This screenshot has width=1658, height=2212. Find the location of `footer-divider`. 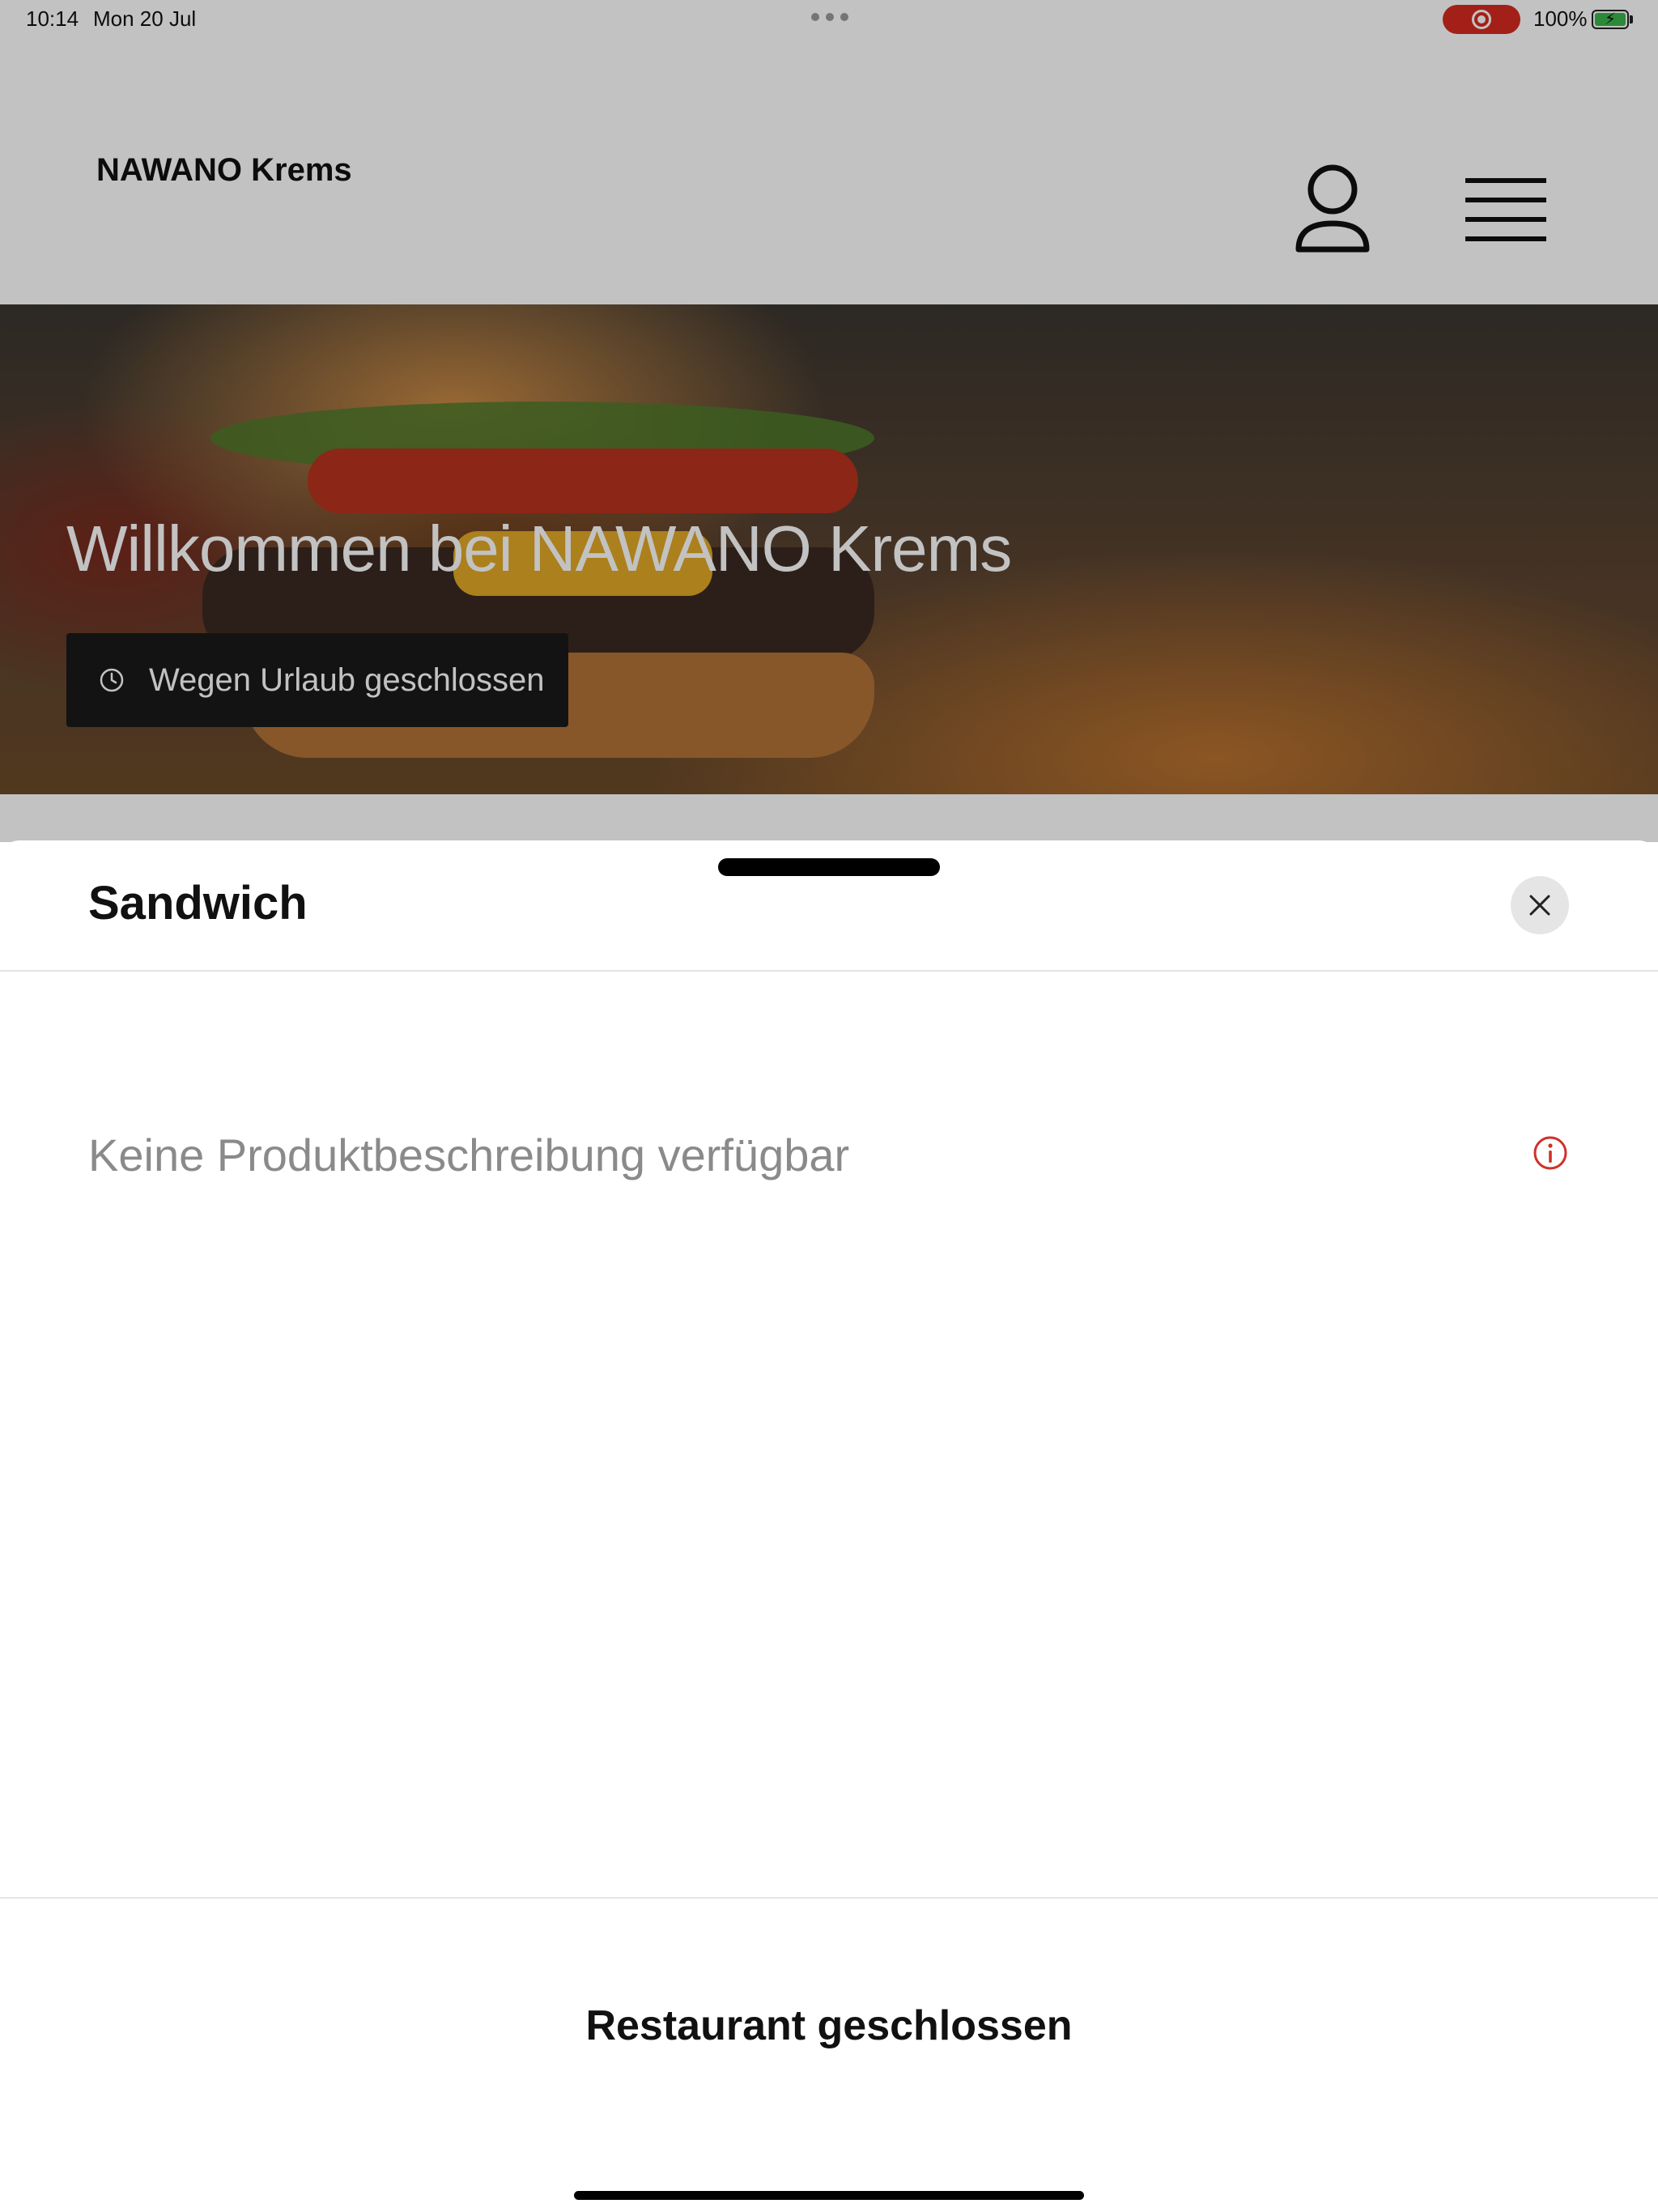

footer-divider is located at coordinates (829, 1898).